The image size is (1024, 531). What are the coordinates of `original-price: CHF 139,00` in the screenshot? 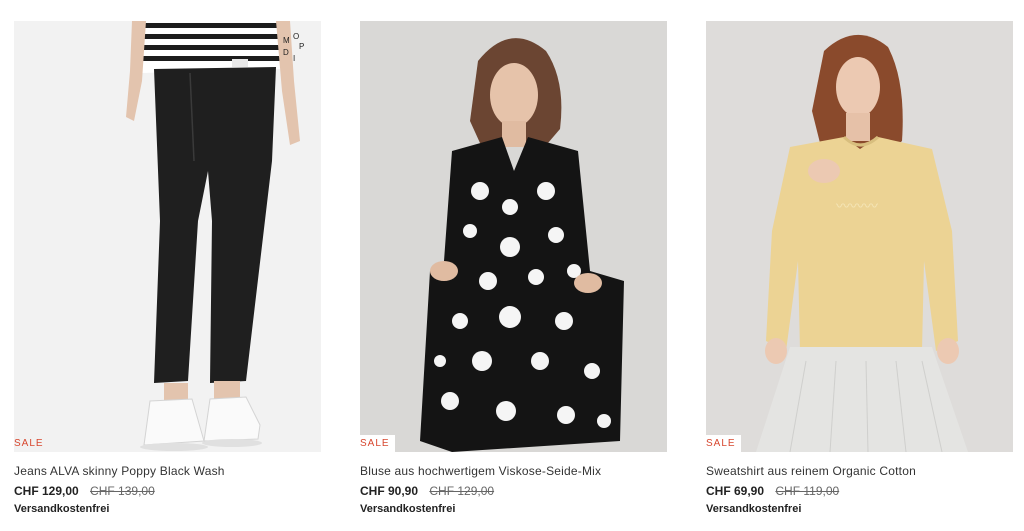 It's located at (122, 491).